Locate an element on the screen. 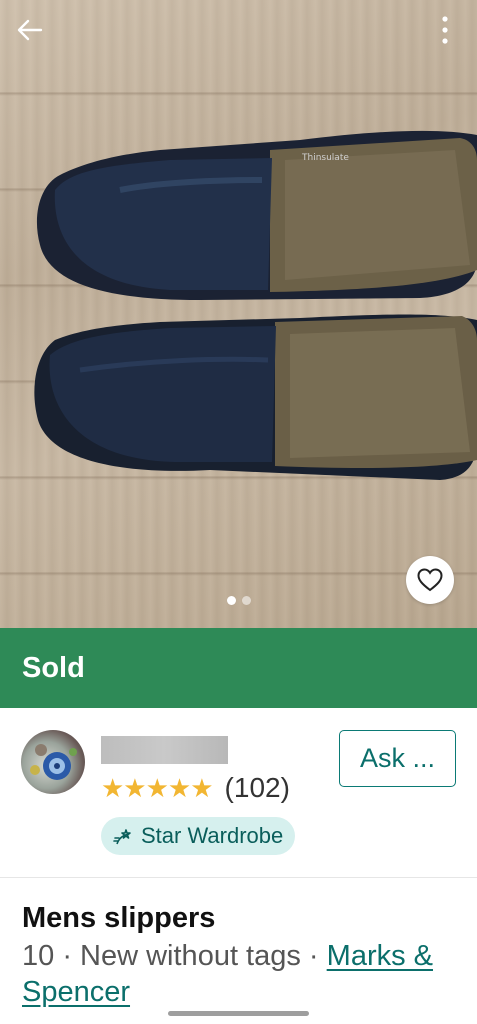 Image resolution: width=477 pixels, height=1024 pixels. seller-name-redacted is located at coordinates (164, 750).